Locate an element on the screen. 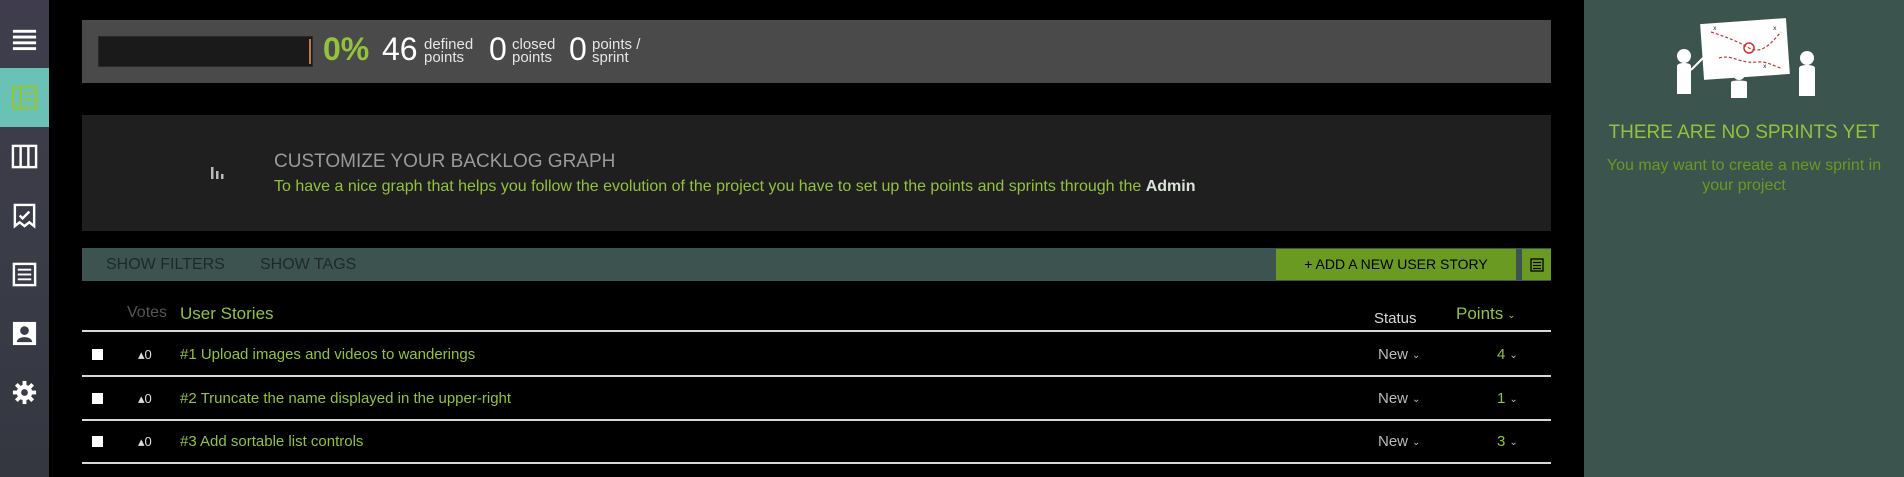  add-user-story-label: + ADD A NEW USER STORY is located at coordinates (1396, 264).